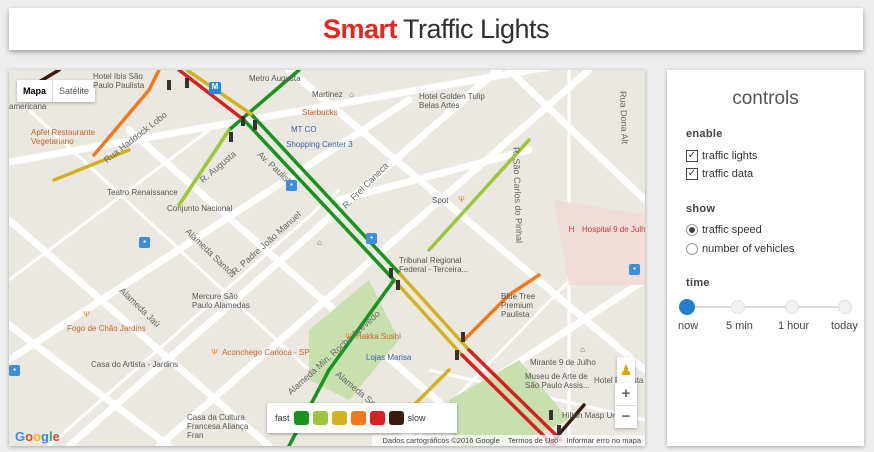 The height and width of the screenshot is (452, 874). I want to click on shop-icon: ⌂, so click(351, 94).